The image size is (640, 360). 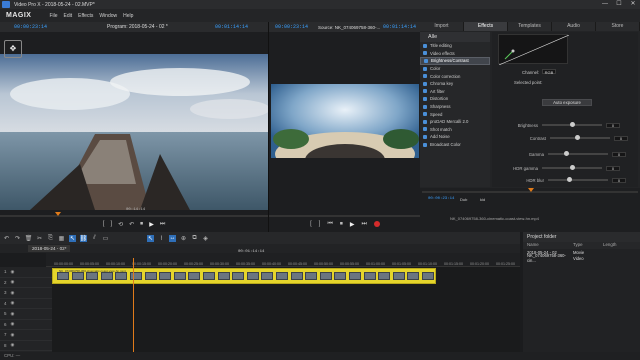 What do you see at coordinates (120, 224) in the screenshot?
I see `loop-button: ⟲` at bounding box center [120, 224].